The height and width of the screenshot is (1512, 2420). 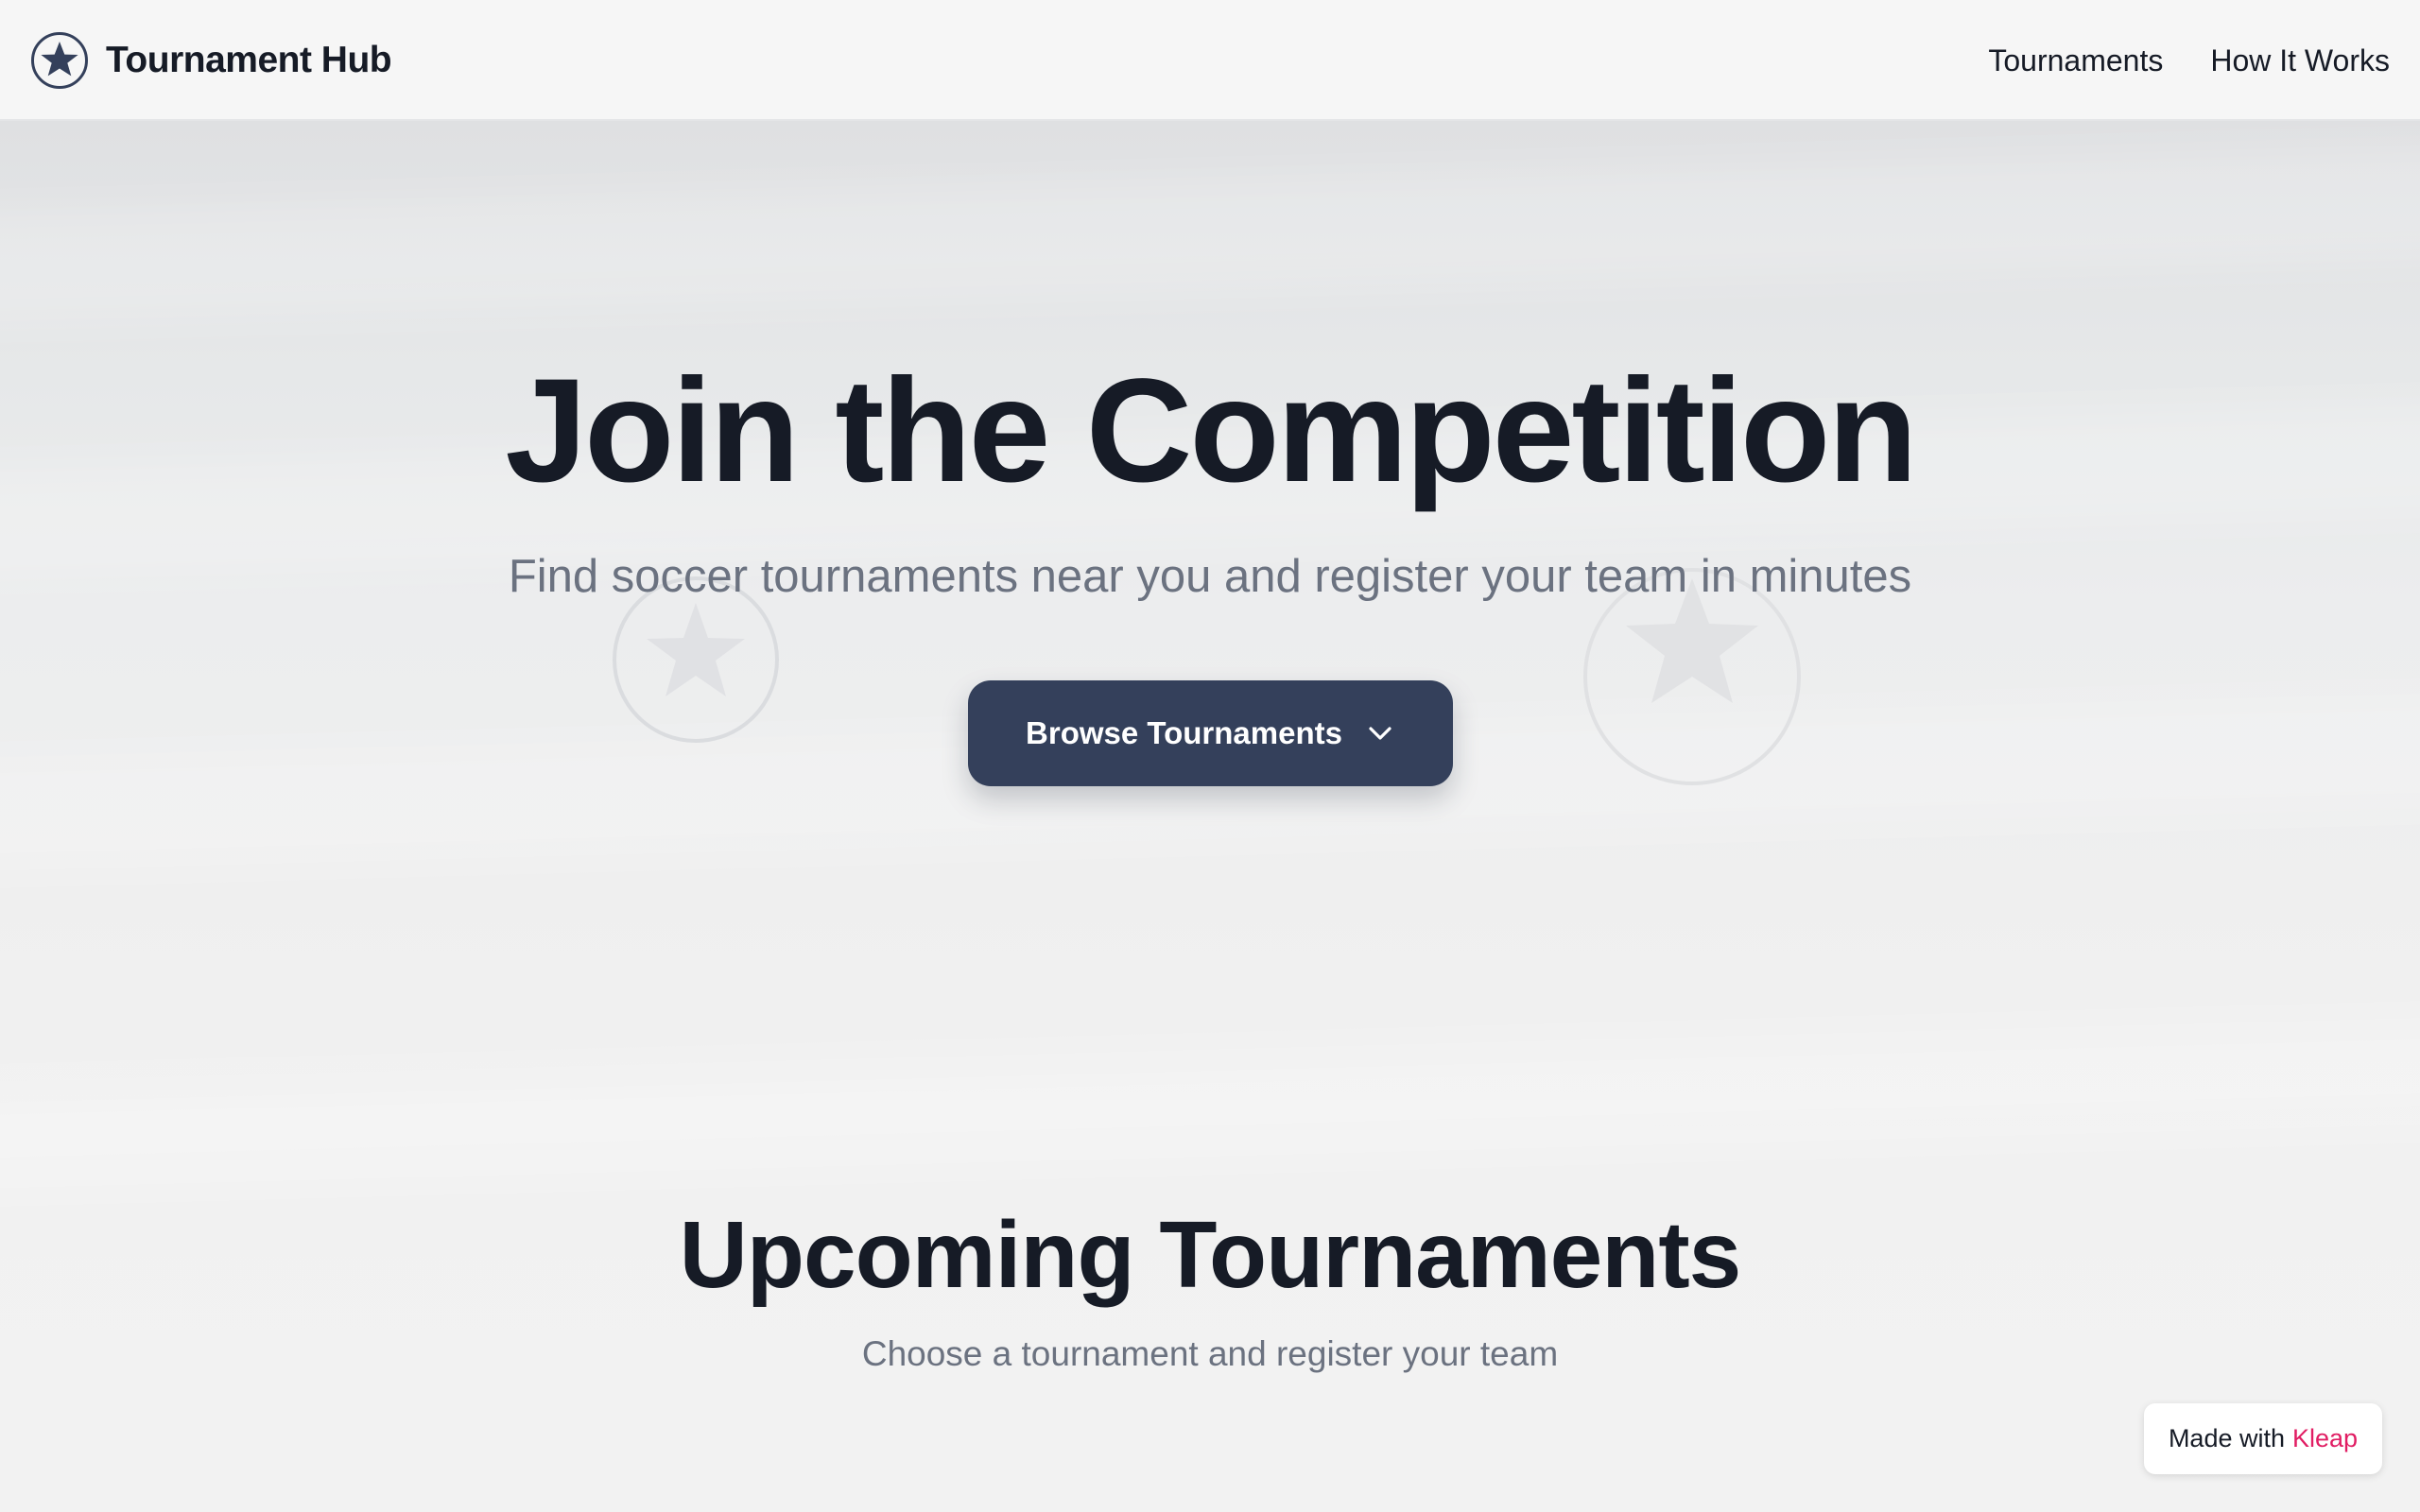 What do you see at coordinates (1381, 733) in the screenshot?
I see `chevron-down-icon` at bounding box center [1381, 733].